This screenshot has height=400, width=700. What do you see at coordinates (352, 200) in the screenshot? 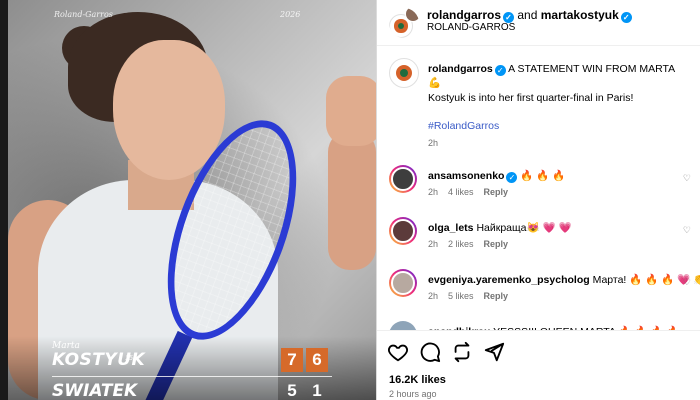
I see `player-forearm` at bounding box center [352, 200].